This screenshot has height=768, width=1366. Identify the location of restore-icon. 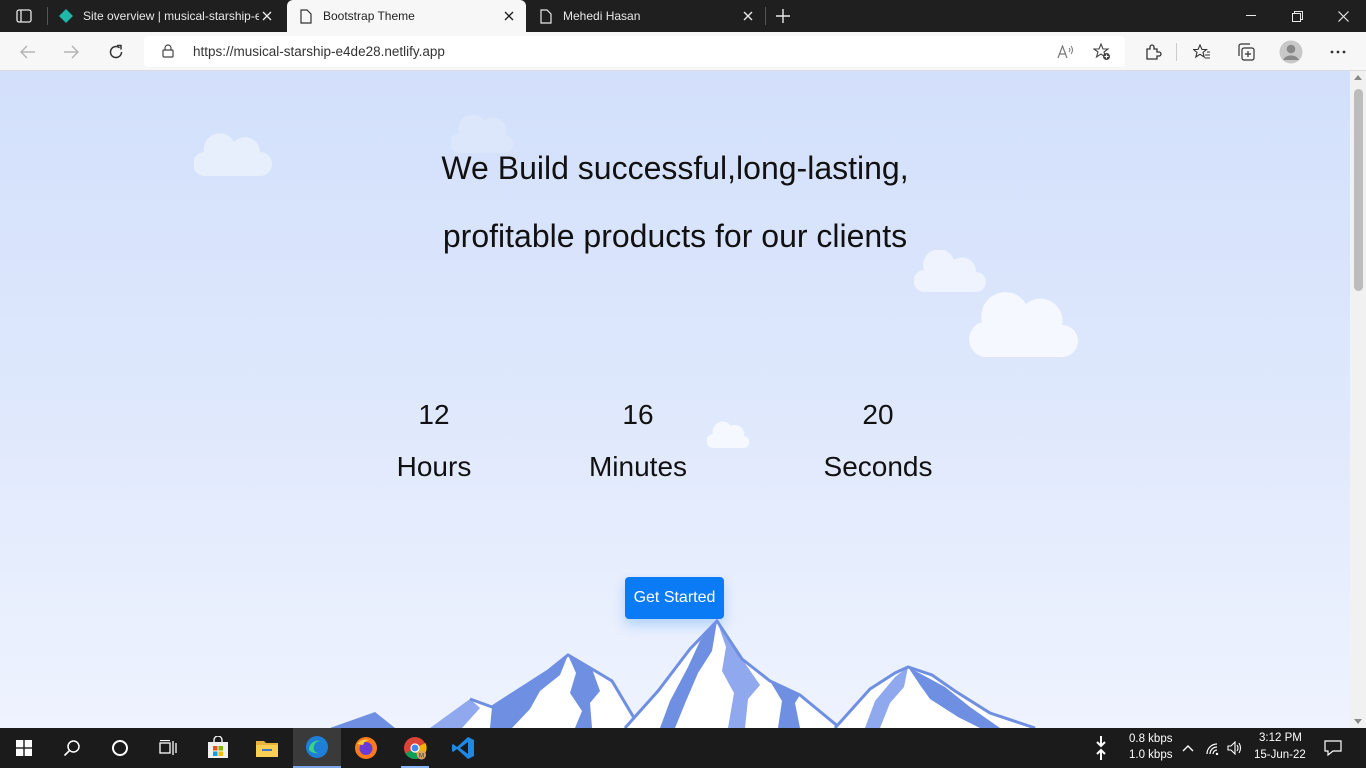
(1297, 16).